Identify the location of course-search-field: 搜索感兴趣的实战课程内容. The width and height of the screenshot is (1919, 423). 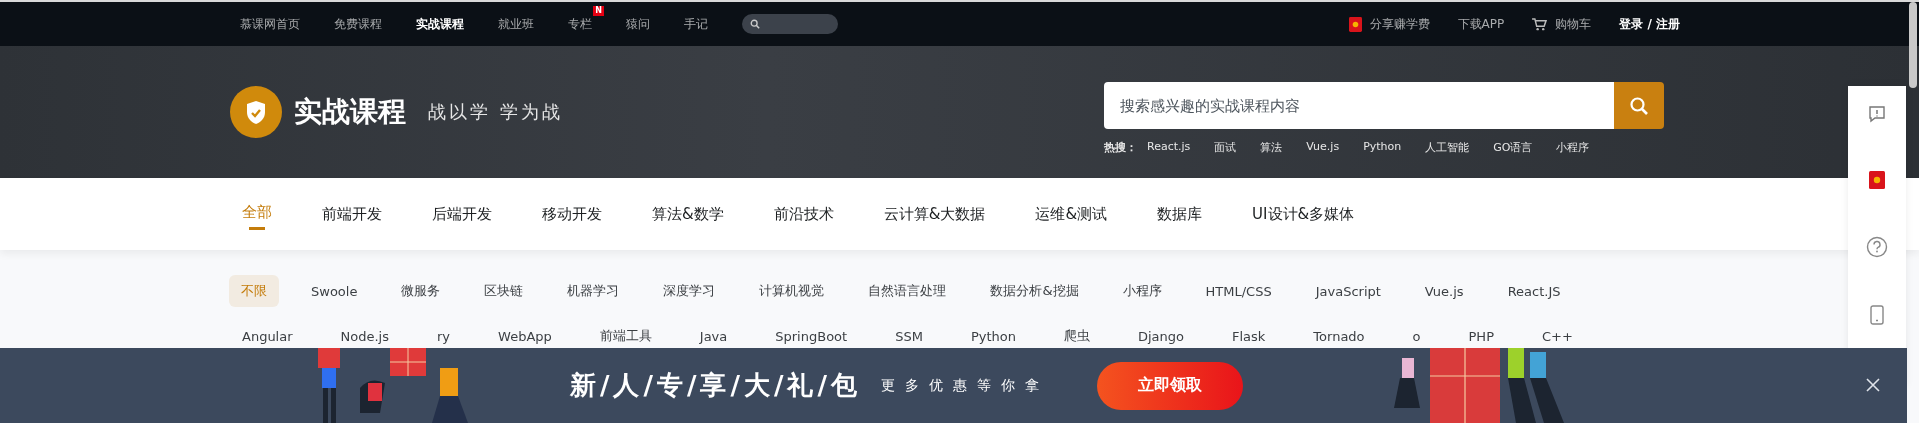
(1359, 105).